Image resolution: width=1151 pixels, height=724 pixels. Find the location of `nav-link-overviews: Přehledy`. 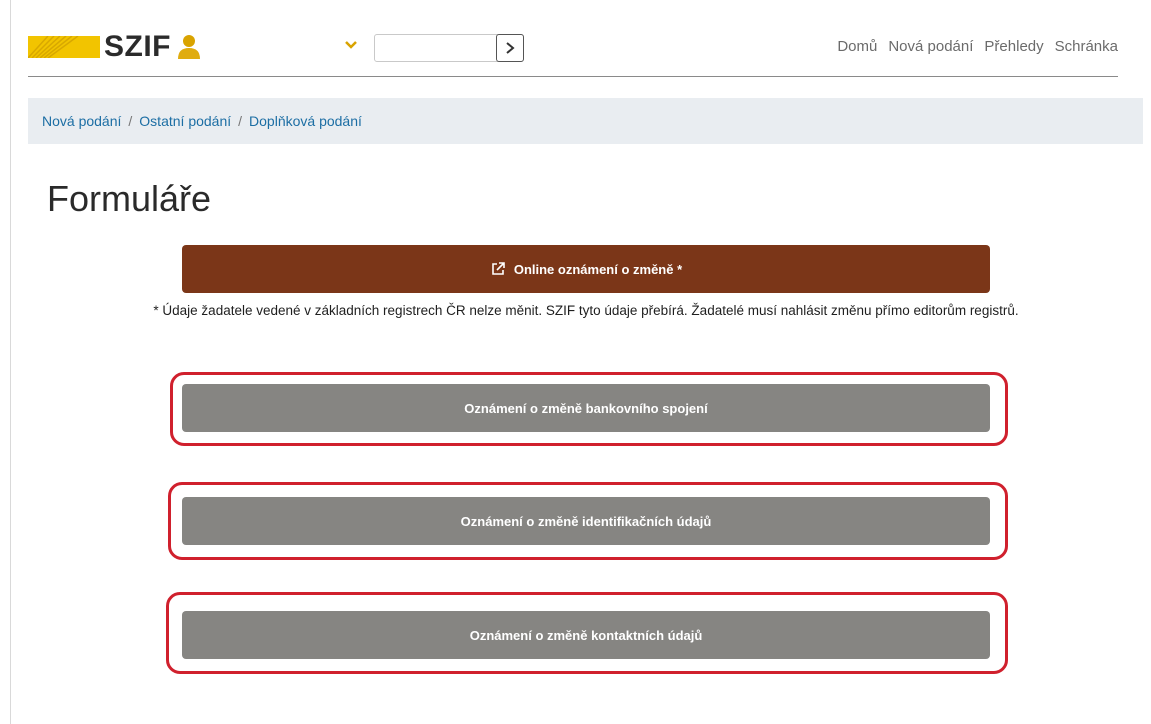

nav-link-overviews: Přehledy is located at coordinates (1013, 46).